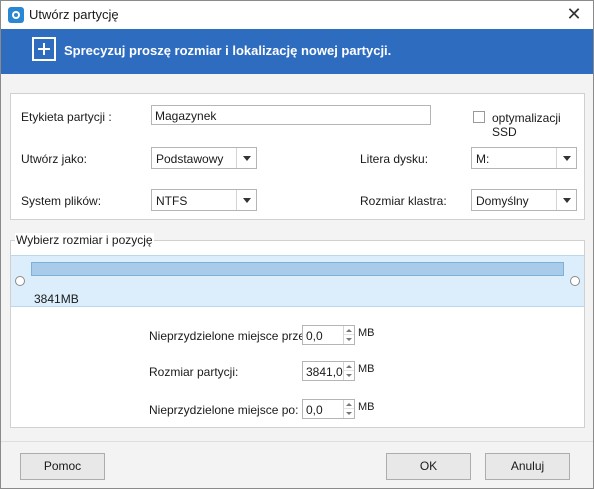 Image resolution: width=594 pixels, height=489 pixels. What do you see at coordinates (190, 159) in the screenshot?
I see `create-as-value: Podstawowy` at bounding box center [190, 159].